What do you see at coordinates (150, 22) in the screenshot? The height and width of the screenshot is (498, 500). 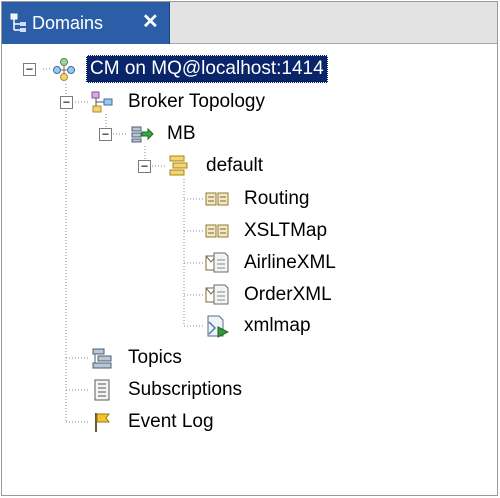 I see `close-icon: ✕` at bounding box center [150, 22].